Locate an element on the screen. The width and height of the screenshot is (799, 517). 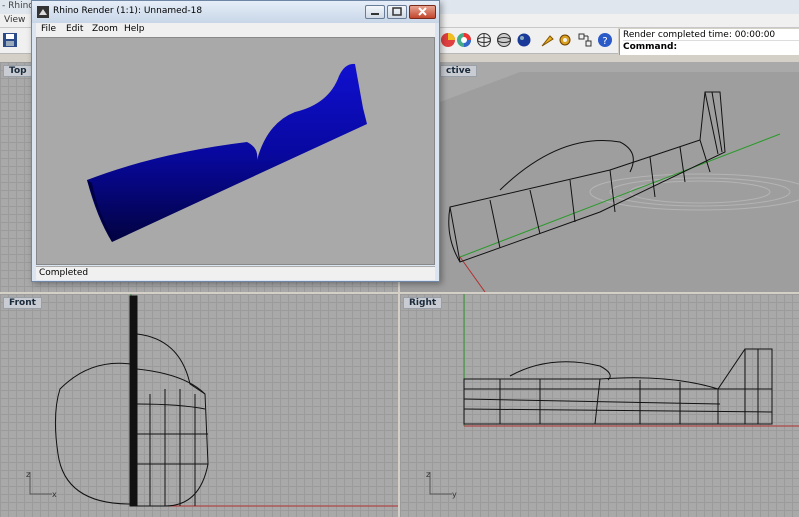
menu-file: File is located at coordinates (48, 29).